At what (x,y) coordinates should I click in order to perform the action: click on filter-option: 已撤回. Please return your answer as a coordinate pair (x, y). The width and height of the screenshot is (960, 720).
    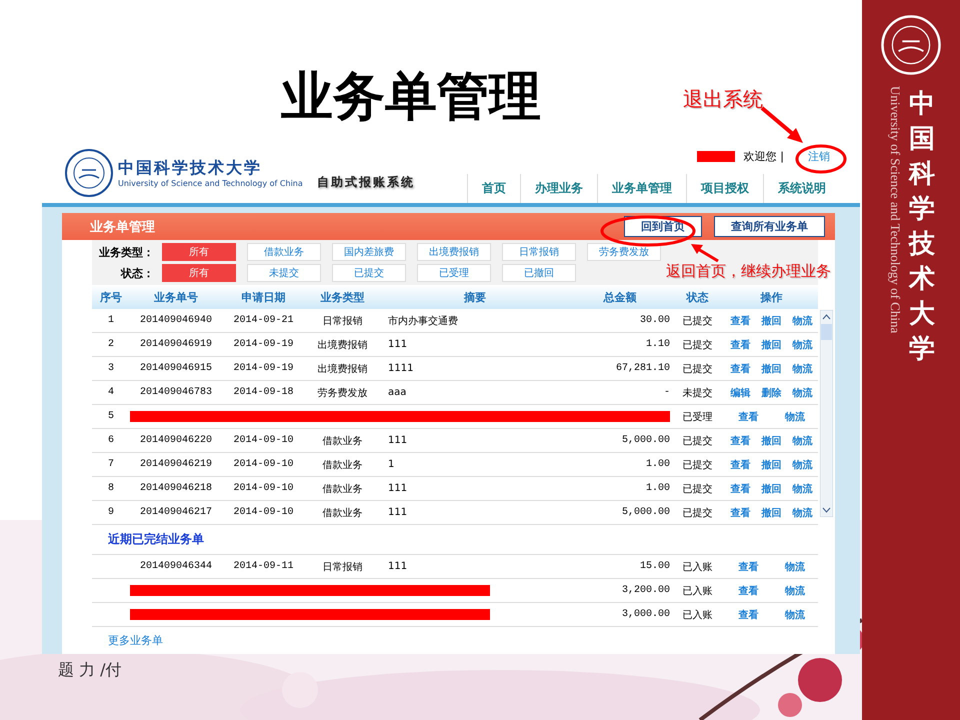
    Looking at the image, I should click on (539, 273).